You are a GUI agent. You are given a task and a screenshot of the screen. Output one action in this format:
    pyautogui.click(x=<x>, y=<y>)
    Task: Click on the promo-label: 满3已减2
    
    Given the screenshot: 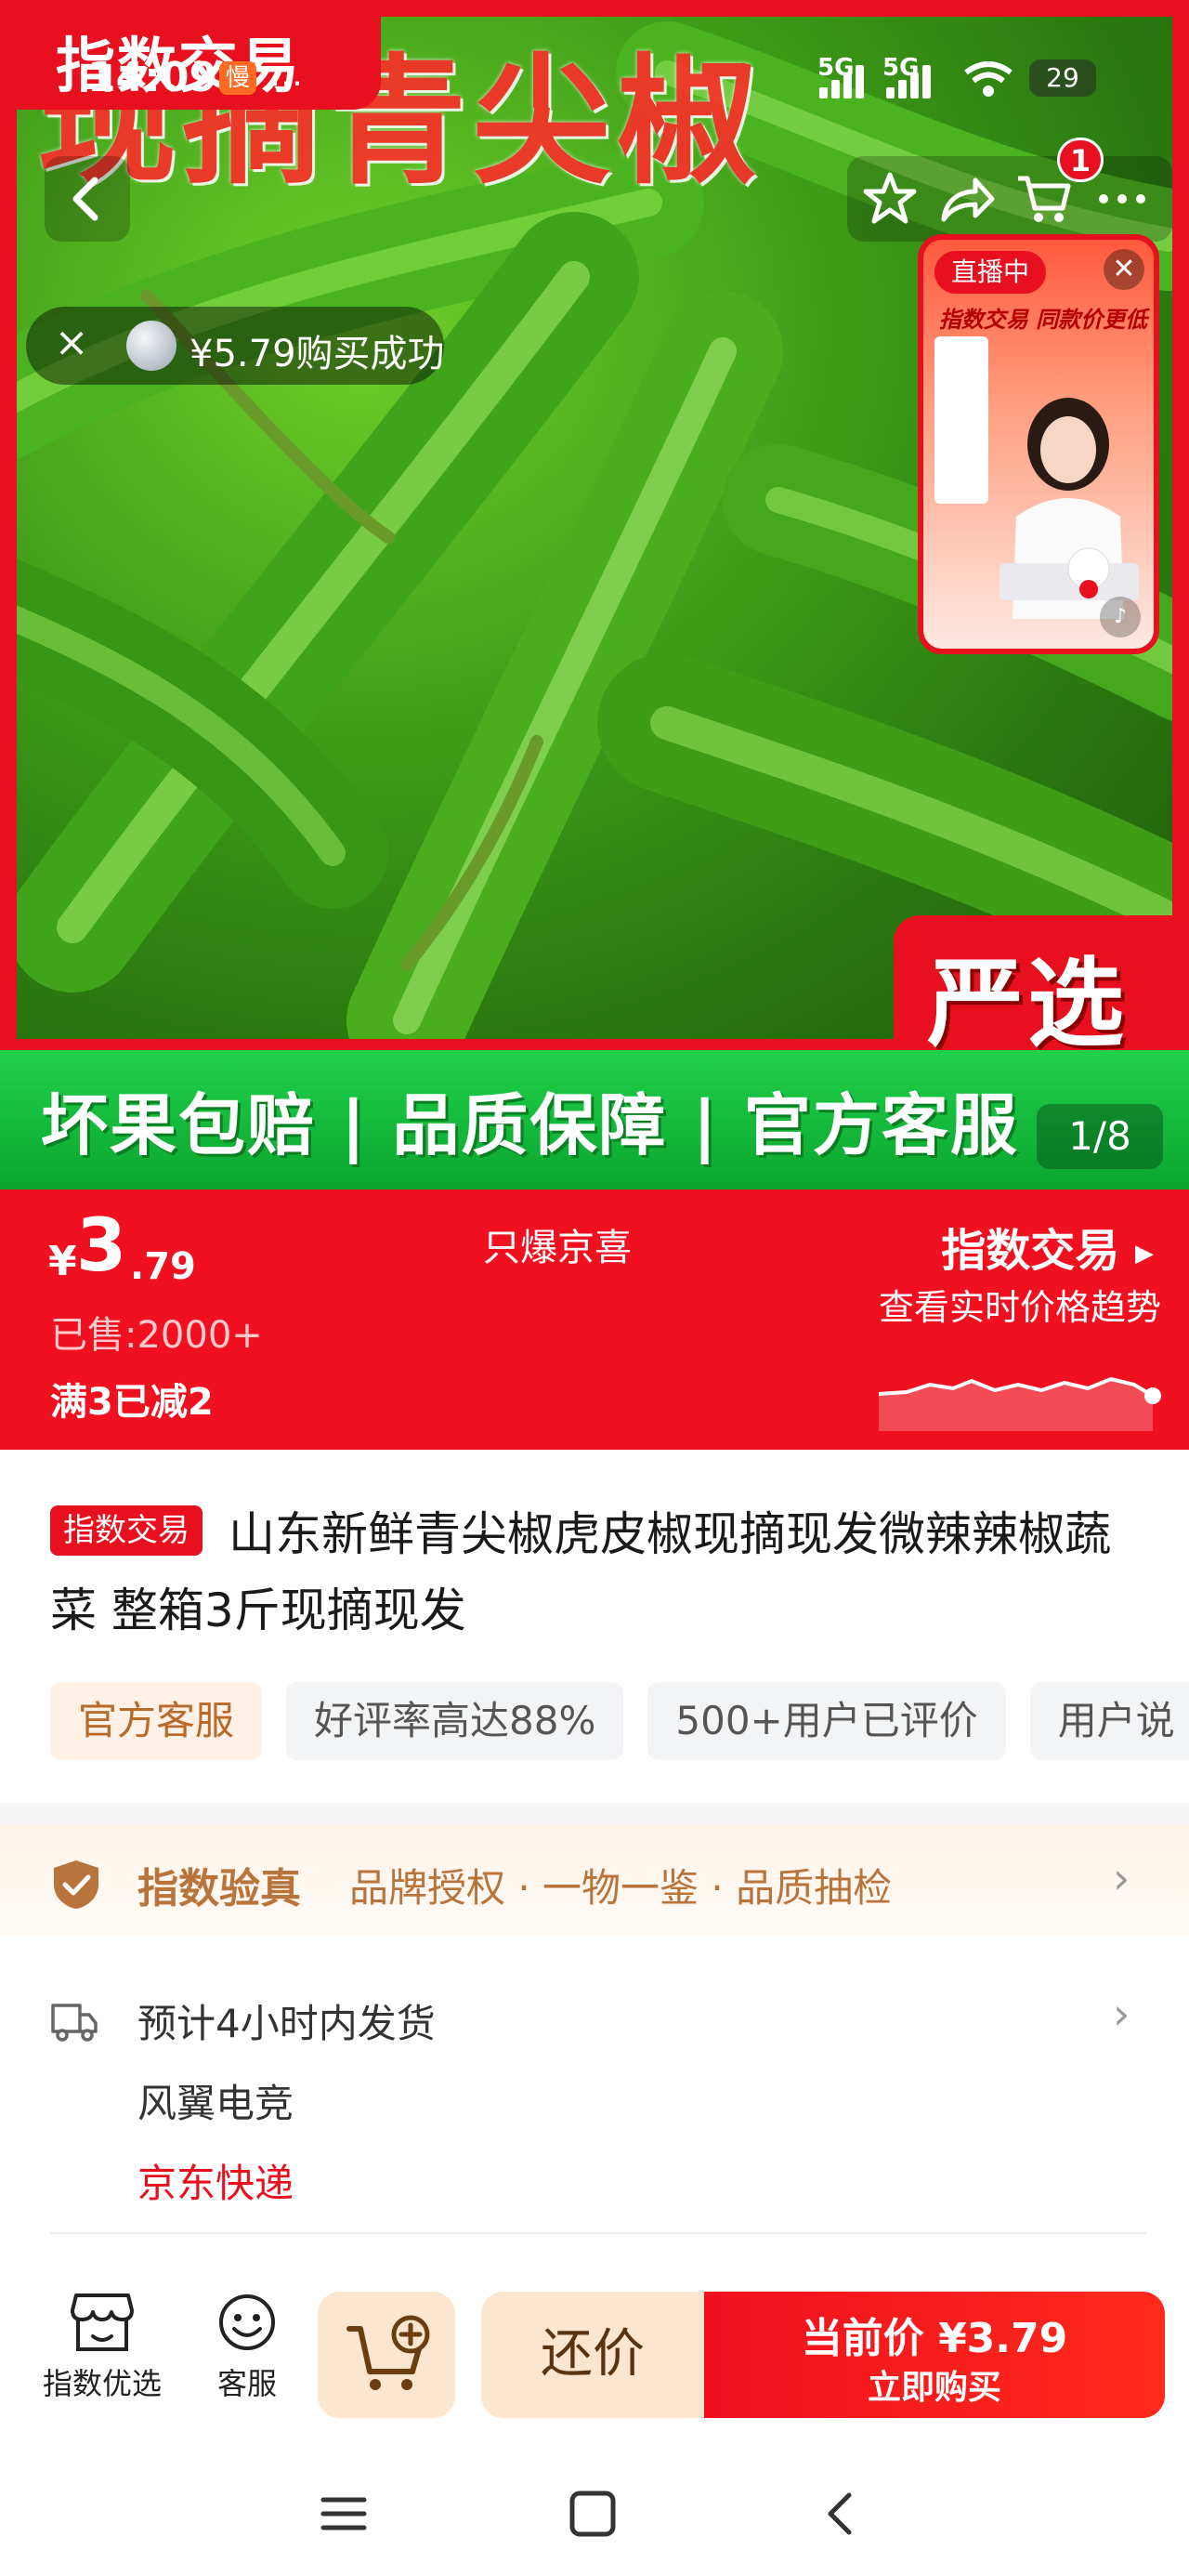 What is the action you would take?
    pyautogui.click(x=132, y=1402)
    